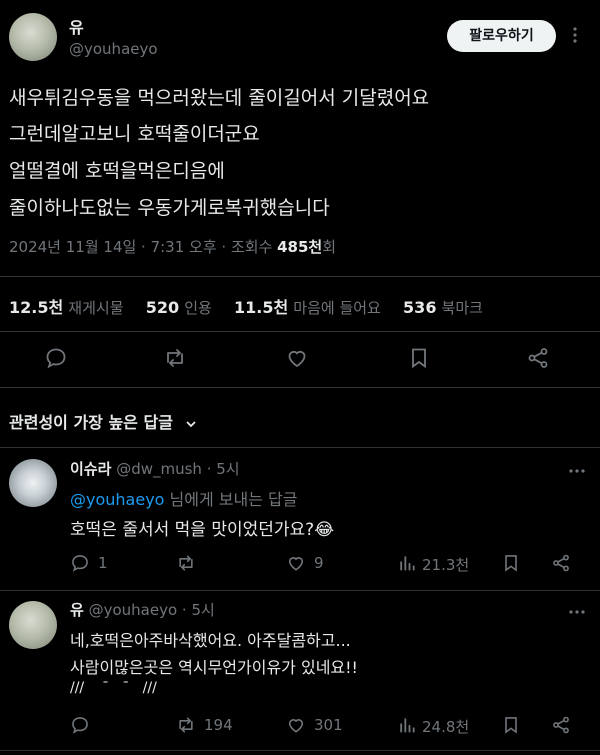  What do you see at coordinates (307, 307) in the screenshot?
I see `stat-likes: 11.5천 마음에 들어요` at bounding box center [307, 307].